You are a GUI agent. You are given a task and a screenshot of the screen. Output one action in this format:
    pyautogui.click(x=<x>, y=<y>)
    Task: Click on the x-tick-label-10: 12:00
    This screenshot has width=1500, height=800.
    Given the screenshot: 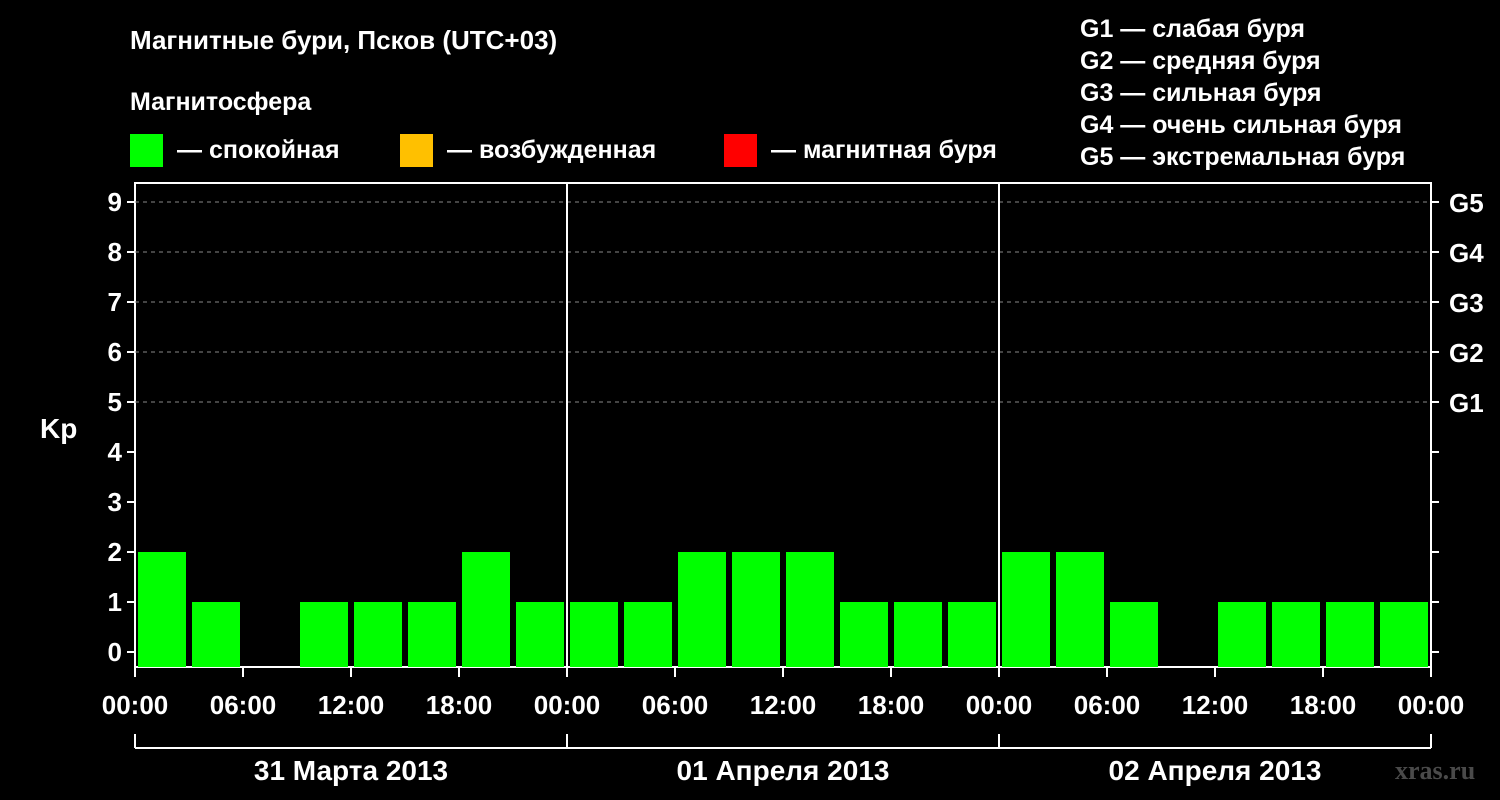 What is the action you would take?
    pyautogui.click(x=1215, y=705)
    